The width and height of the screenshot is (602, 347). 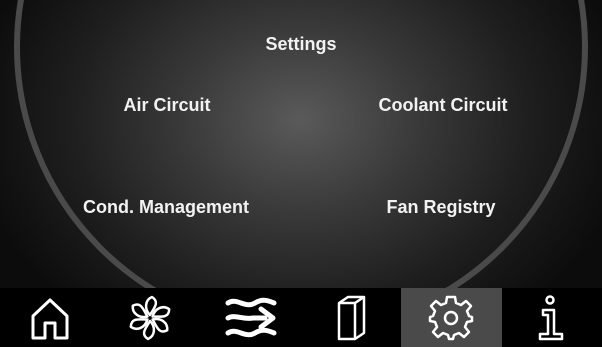 I want to click on fan-icon, so click(x=150, y=317).